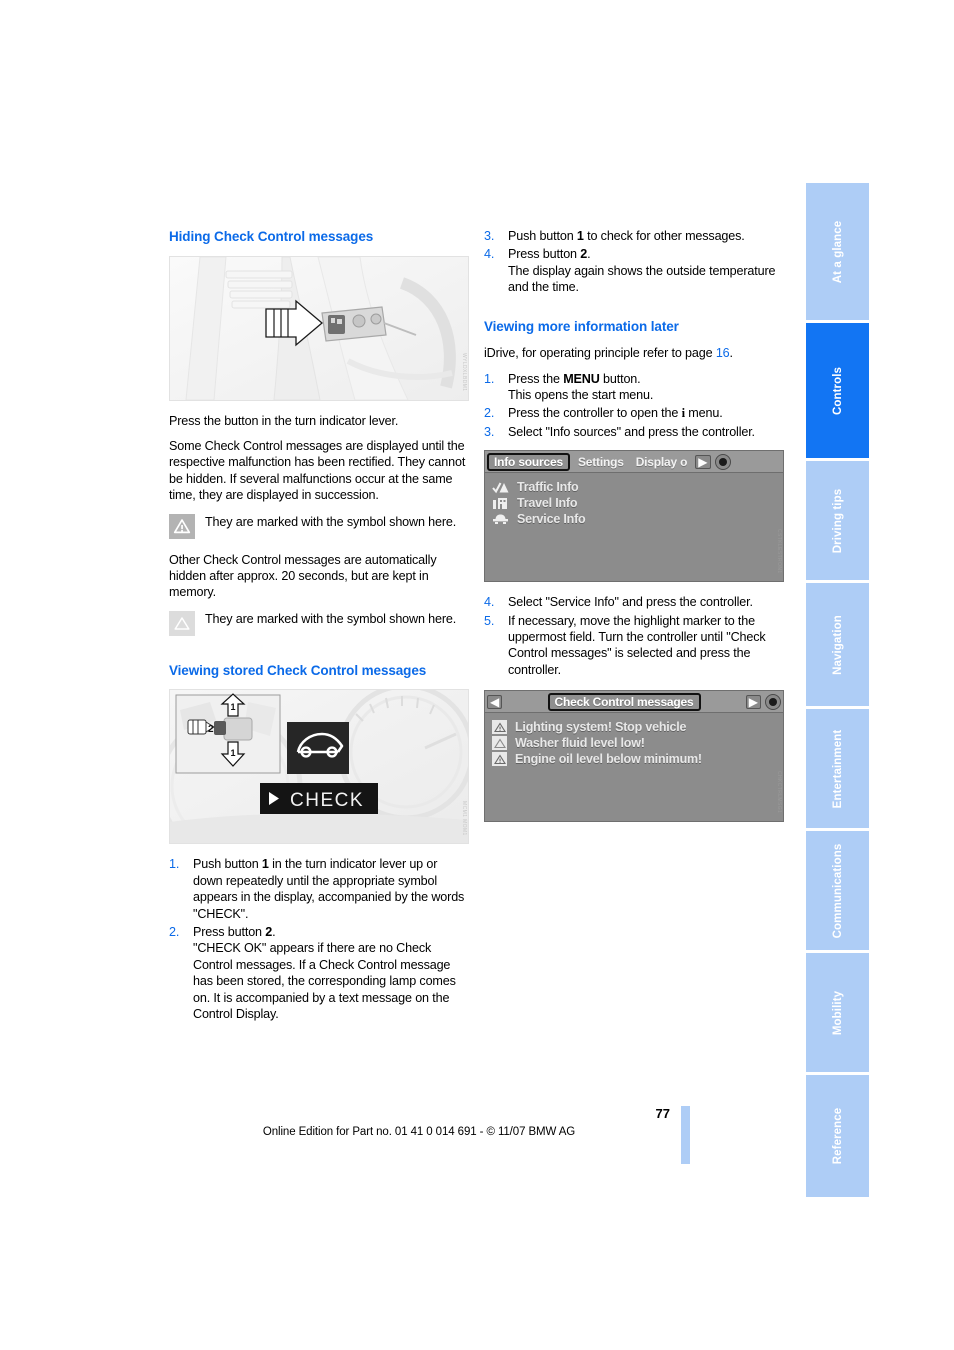  I want to click on figure-caption-code: CHKCTRLMSG1, so click(779, 792).